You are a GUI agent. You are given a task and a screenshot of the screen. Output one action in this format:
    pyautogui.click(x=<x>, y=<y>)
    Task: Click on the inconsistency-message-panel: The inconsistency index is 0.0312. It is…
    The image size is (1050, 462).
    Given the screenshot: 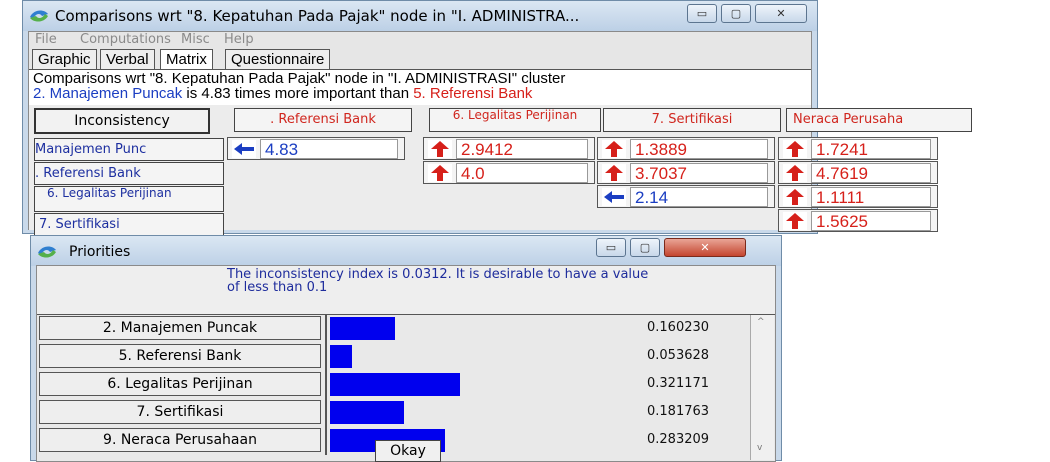 What is the action you would take?
    pyautogui.click(x=406, y=290)
    